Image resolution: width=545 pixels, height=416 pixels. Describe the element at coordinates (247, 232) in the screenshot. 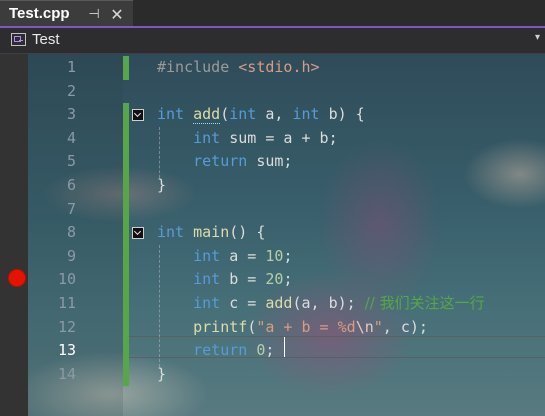

I see `code-token: () {` at that location.